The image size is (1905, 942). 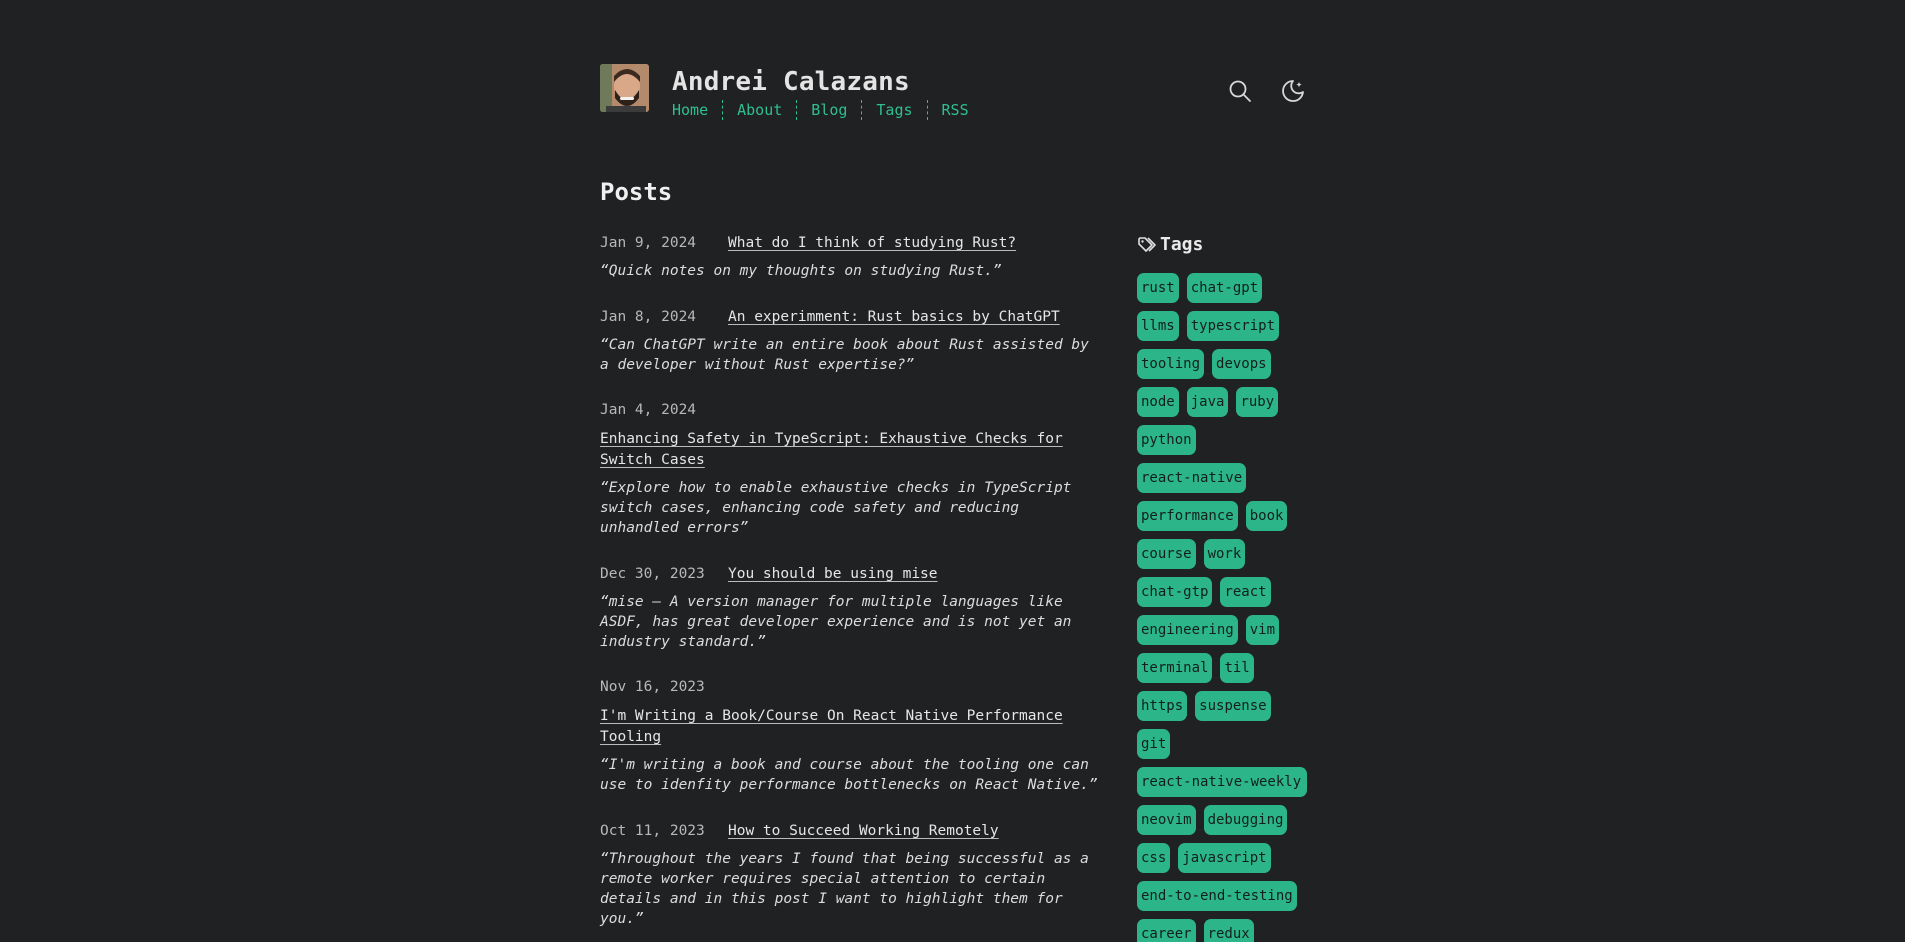 I want to click on tag-performance: performance, so click(x=1187, y=516).